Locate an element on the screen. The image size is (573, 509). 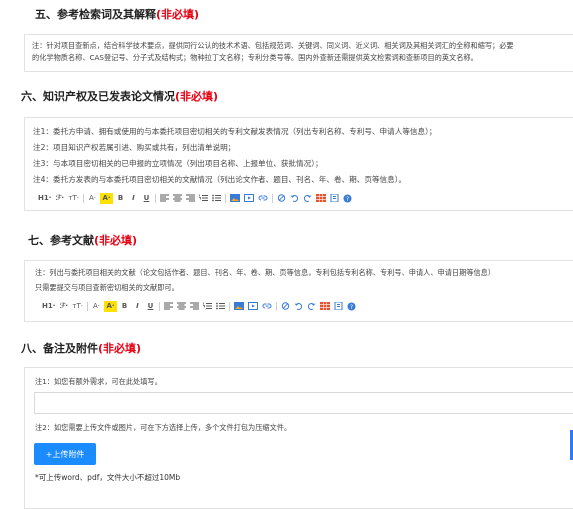
section-5-title: 五、参考检索词及其解释(非必填) is located at coordinates (117, 14).